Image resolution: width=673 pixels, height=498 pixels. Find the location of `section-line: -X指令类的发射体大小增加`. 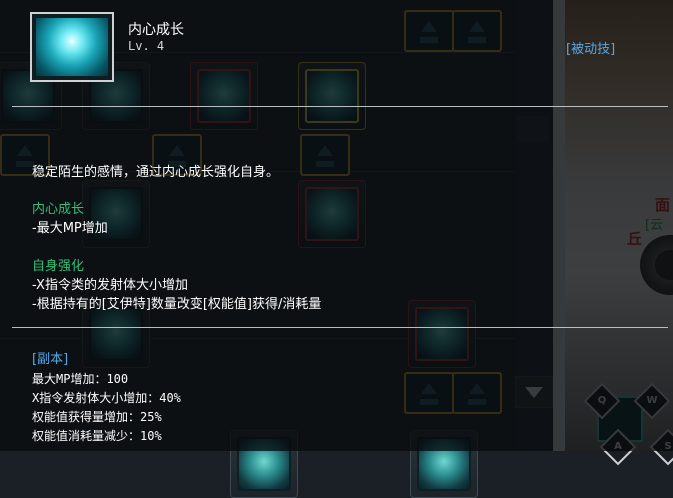

section-line: -X指令类的发射体大小增加 is located at coordinates (110, 285).